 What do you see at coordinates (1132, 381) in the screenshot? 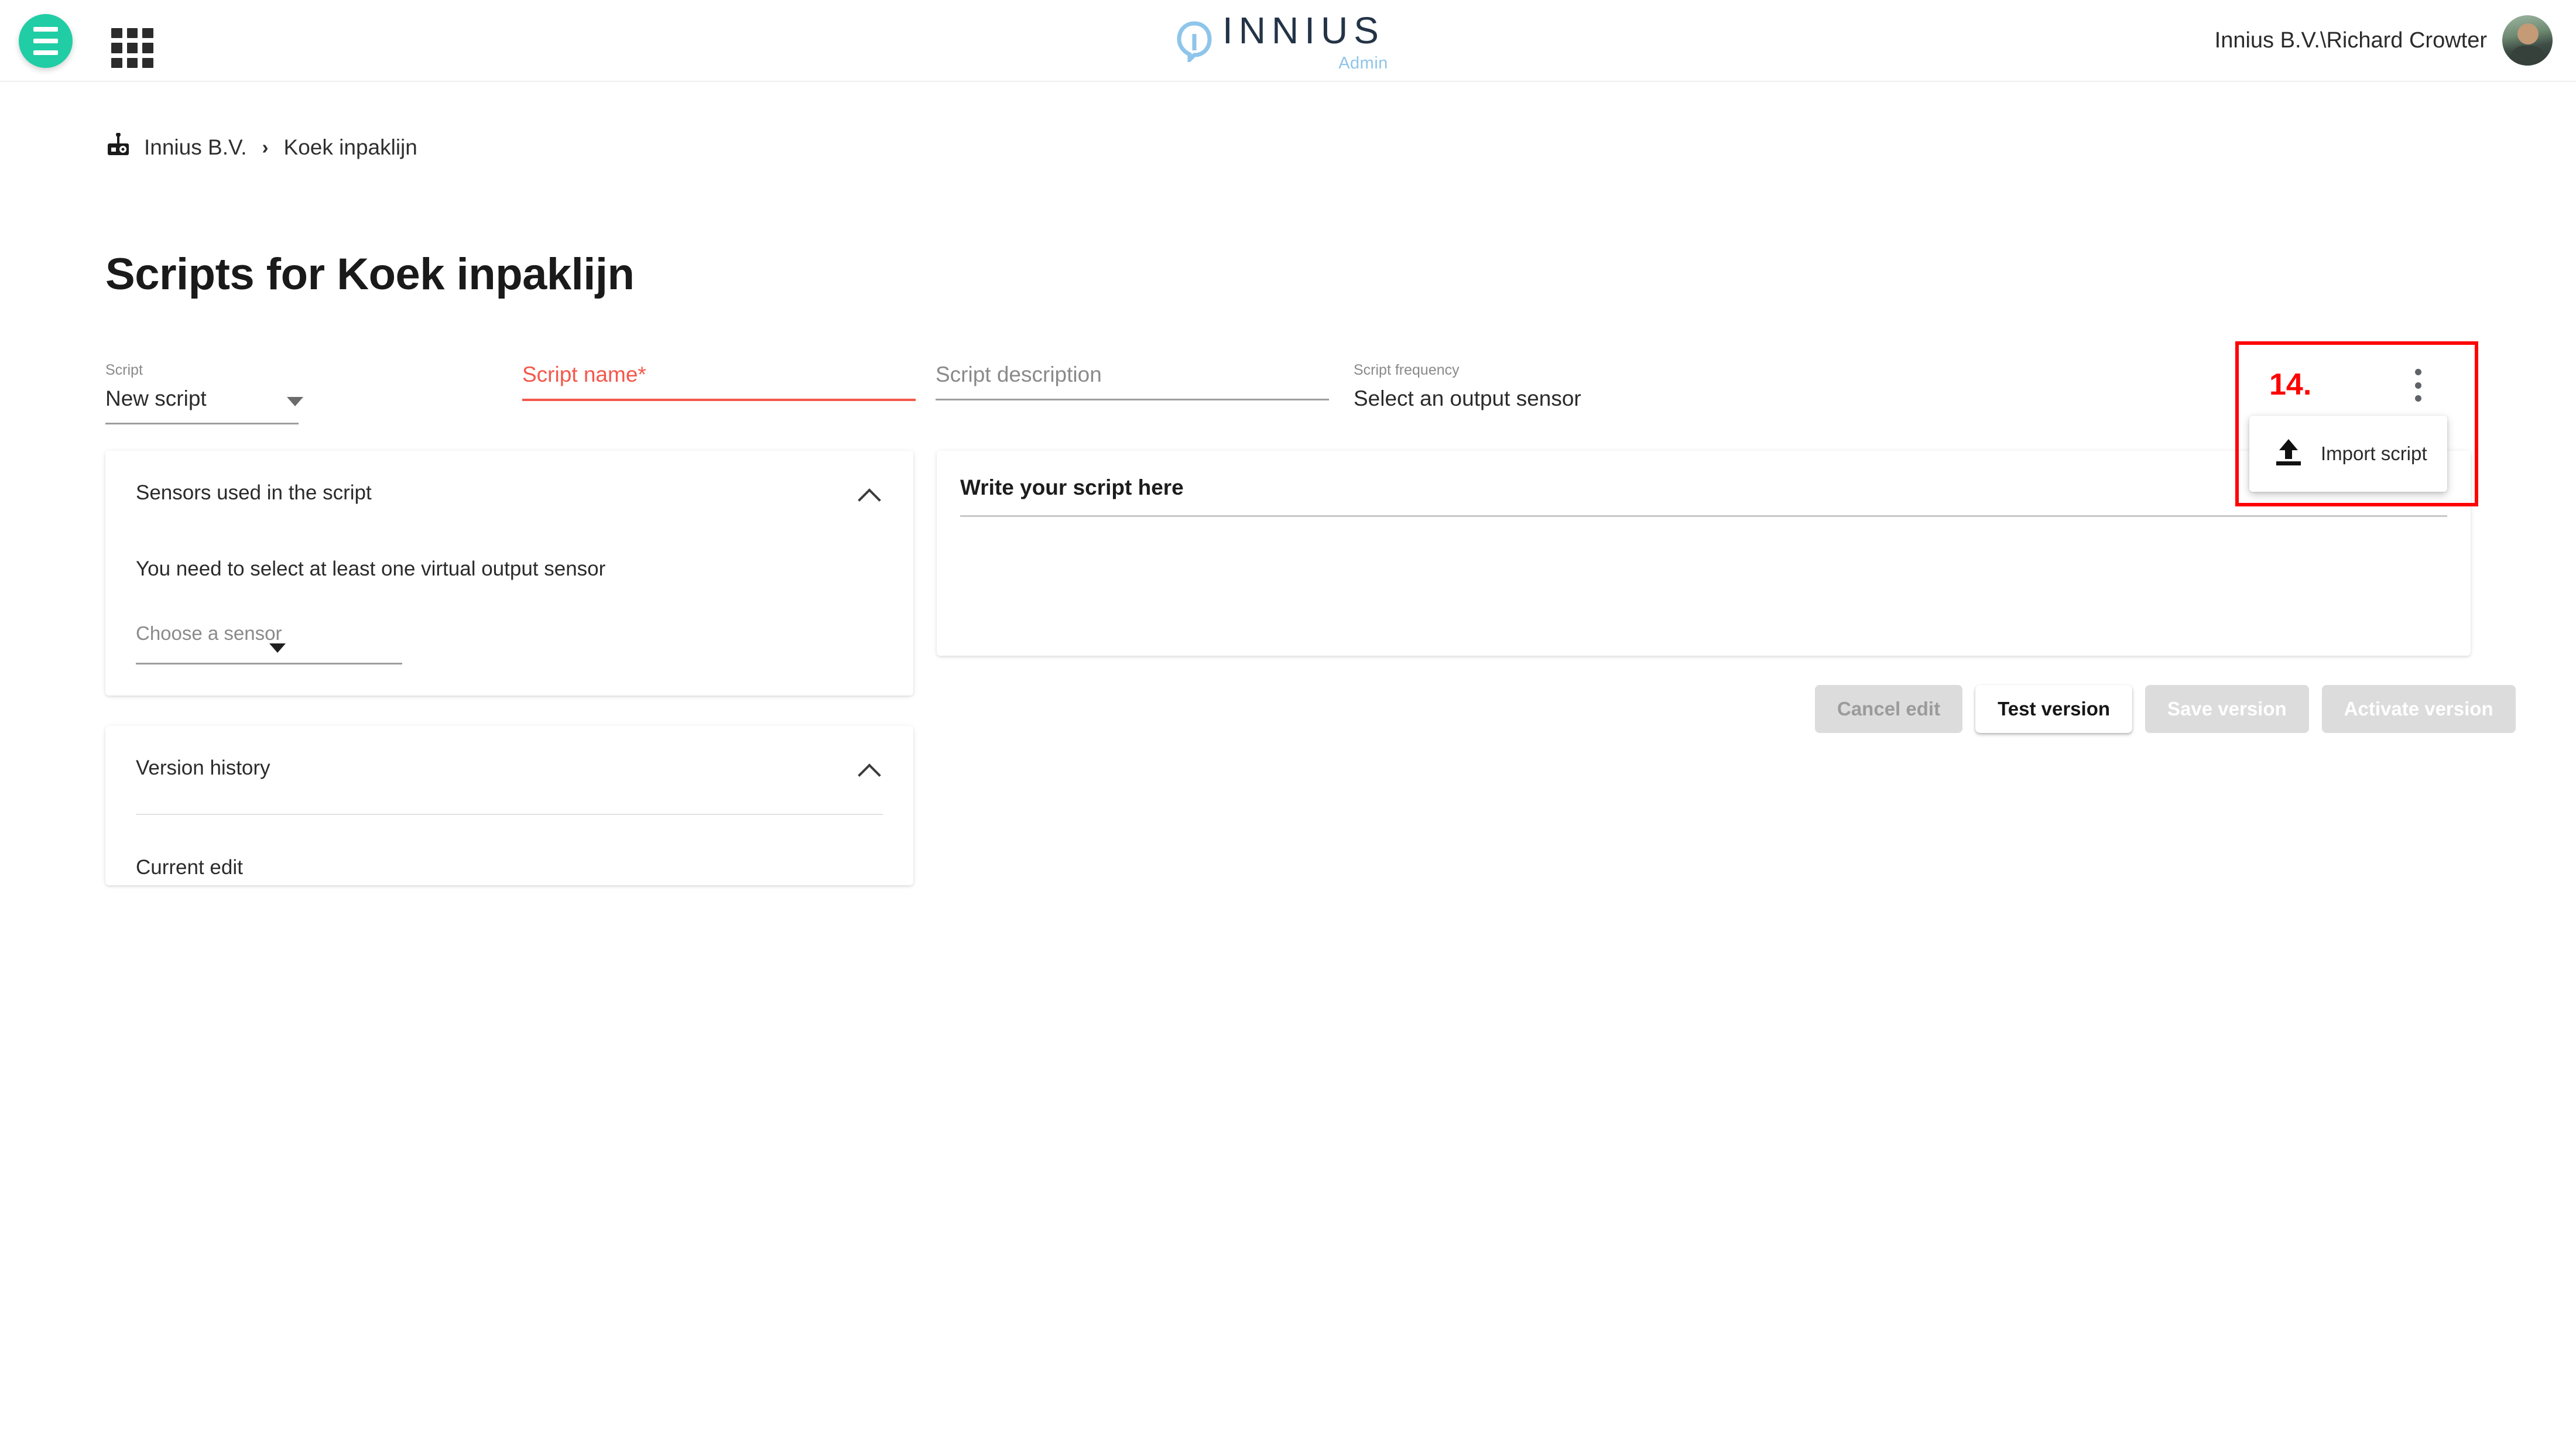
I see `script-description-input: Script description` at bounding box center [1132, 381].